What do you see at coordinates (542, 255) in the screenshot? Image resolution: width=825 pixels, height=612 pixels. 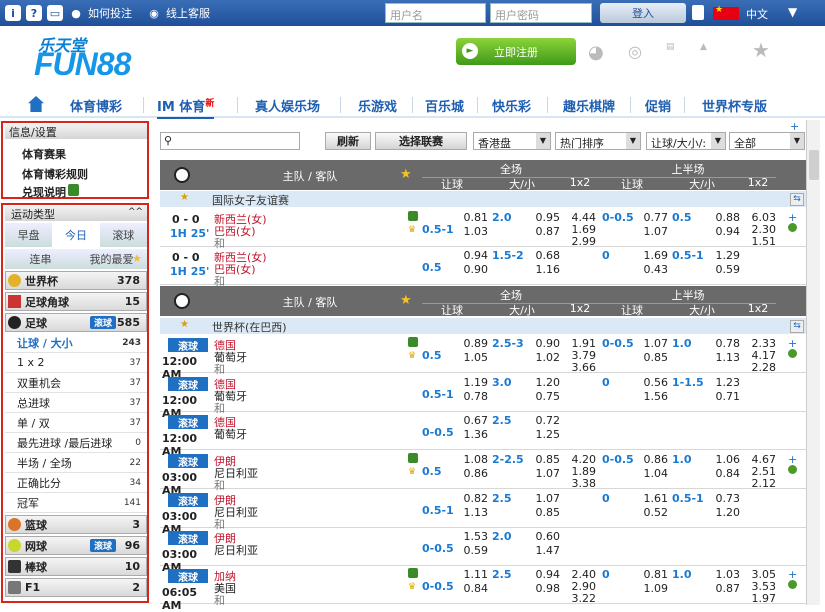 I see `ou-odds-over: 0.68` at bounding box center [542, 255].